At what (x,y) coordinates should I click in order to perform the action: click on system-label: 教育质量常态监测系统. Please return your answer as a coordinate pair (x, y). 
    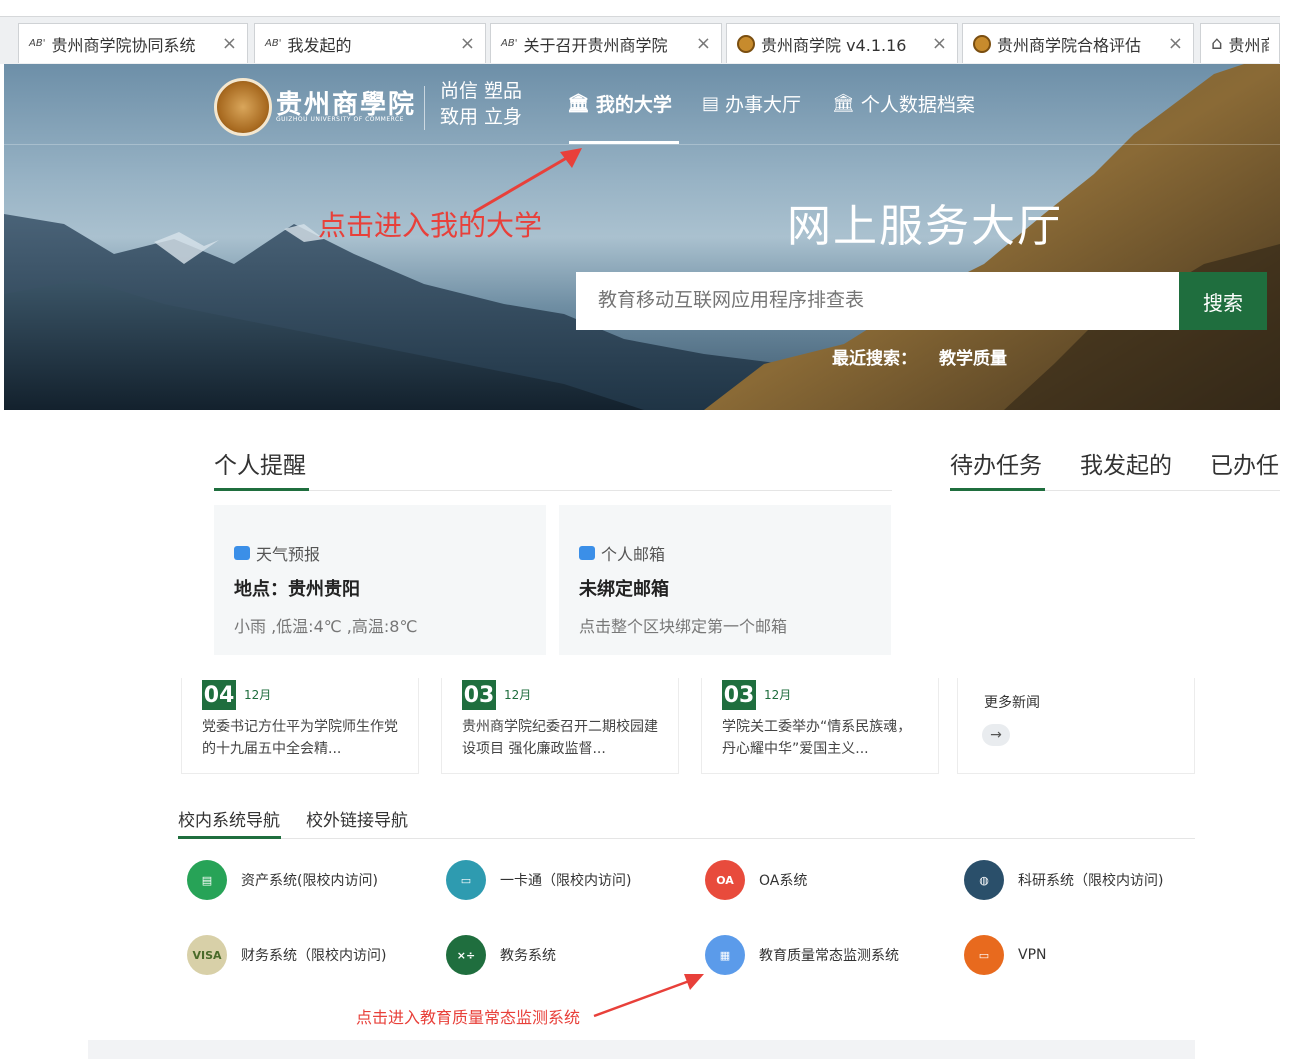
    Looking at the image, I should click on (829, 956).